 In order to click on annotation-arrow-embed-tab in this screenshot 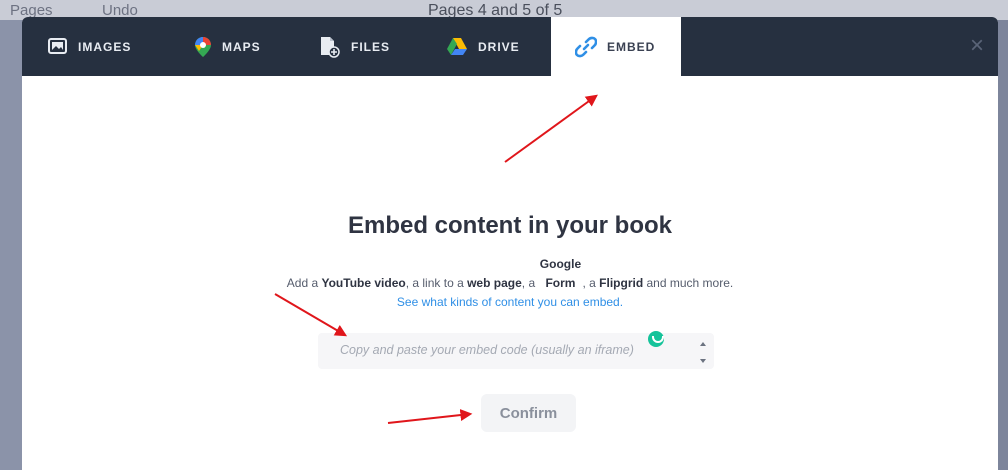, I will do `click(551, 128)`.